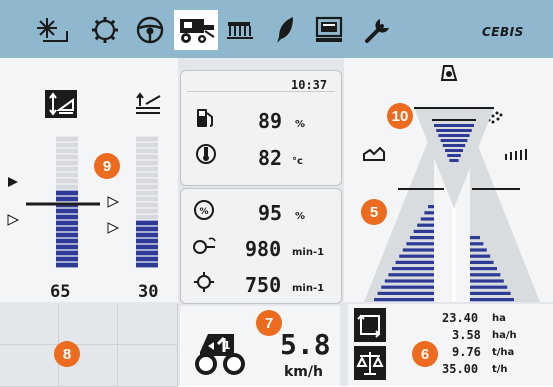  I want to click on coolant-temperature-value: 82, so click(270, 158).